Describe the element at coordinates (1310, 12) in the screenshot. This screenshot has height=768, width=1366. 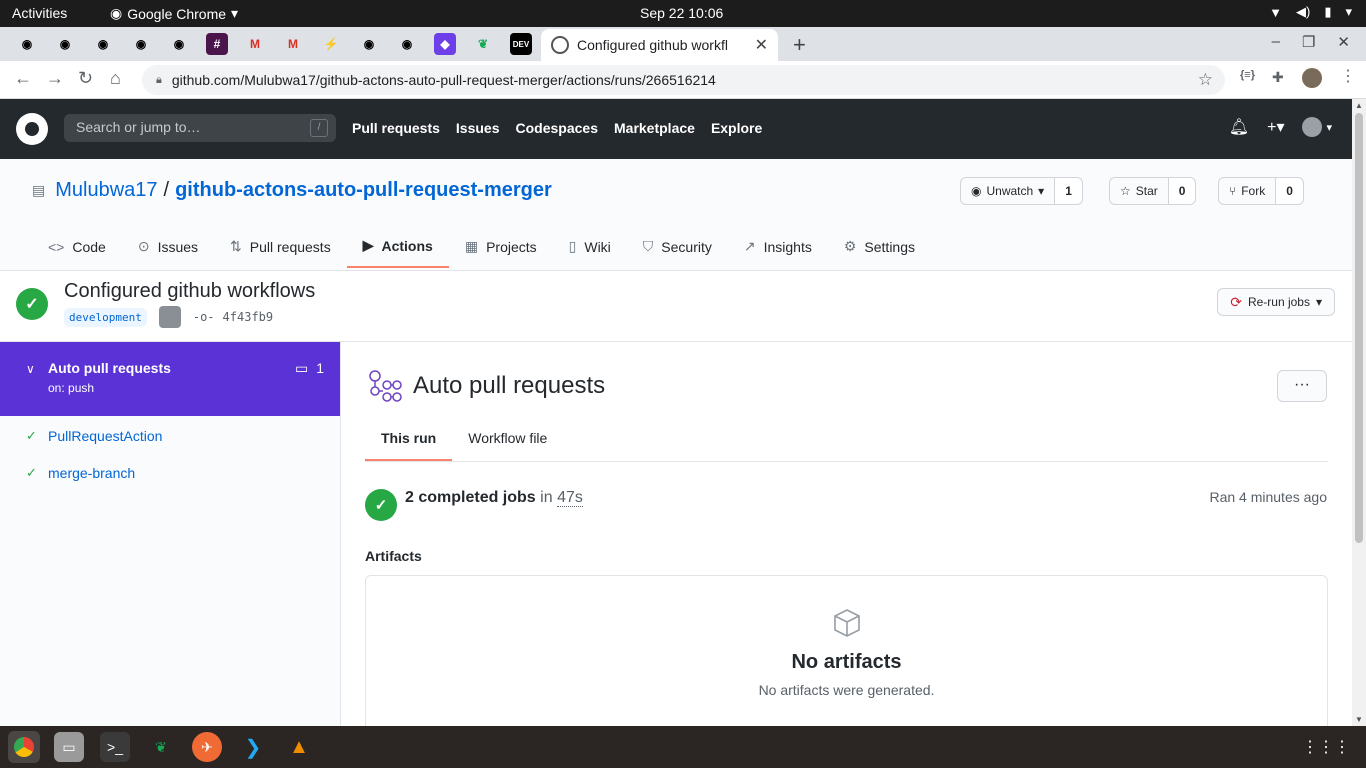
I see `system-tray: ▼ ◀) ▮ ▾` at that location.